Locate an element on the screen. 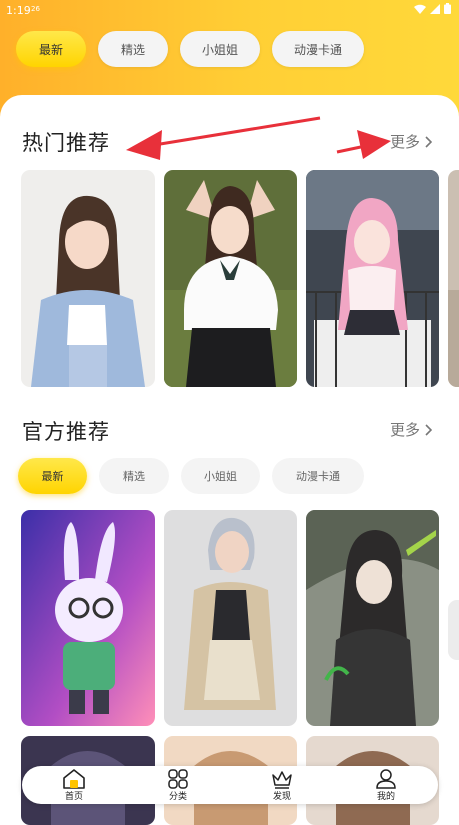 Image resolution: width=459 pixels, height=825 pixels. nav-category-label: 分类 is located at coordinates (177, 796).